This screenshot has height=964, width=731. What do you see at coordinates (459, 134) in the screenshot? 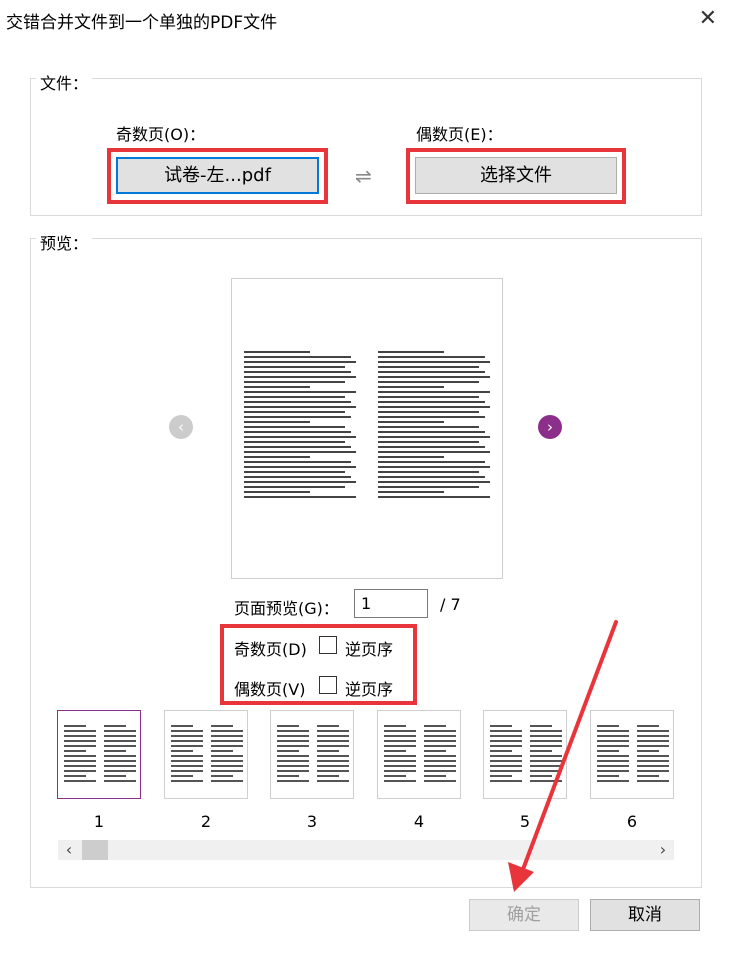
I see `even-pages-file-label: 偶数页(E)：` at bounding box center [459, 134].